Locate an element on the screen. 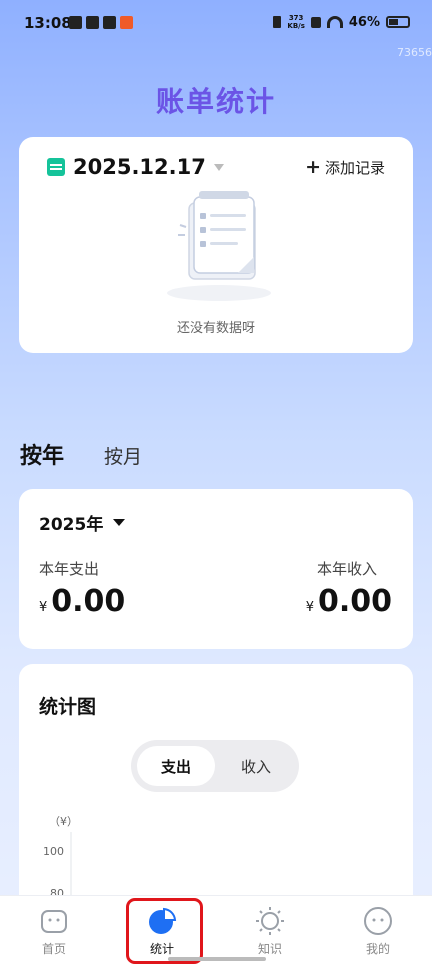  expense-label: 本年支出 is located at coordinates (69, 569).